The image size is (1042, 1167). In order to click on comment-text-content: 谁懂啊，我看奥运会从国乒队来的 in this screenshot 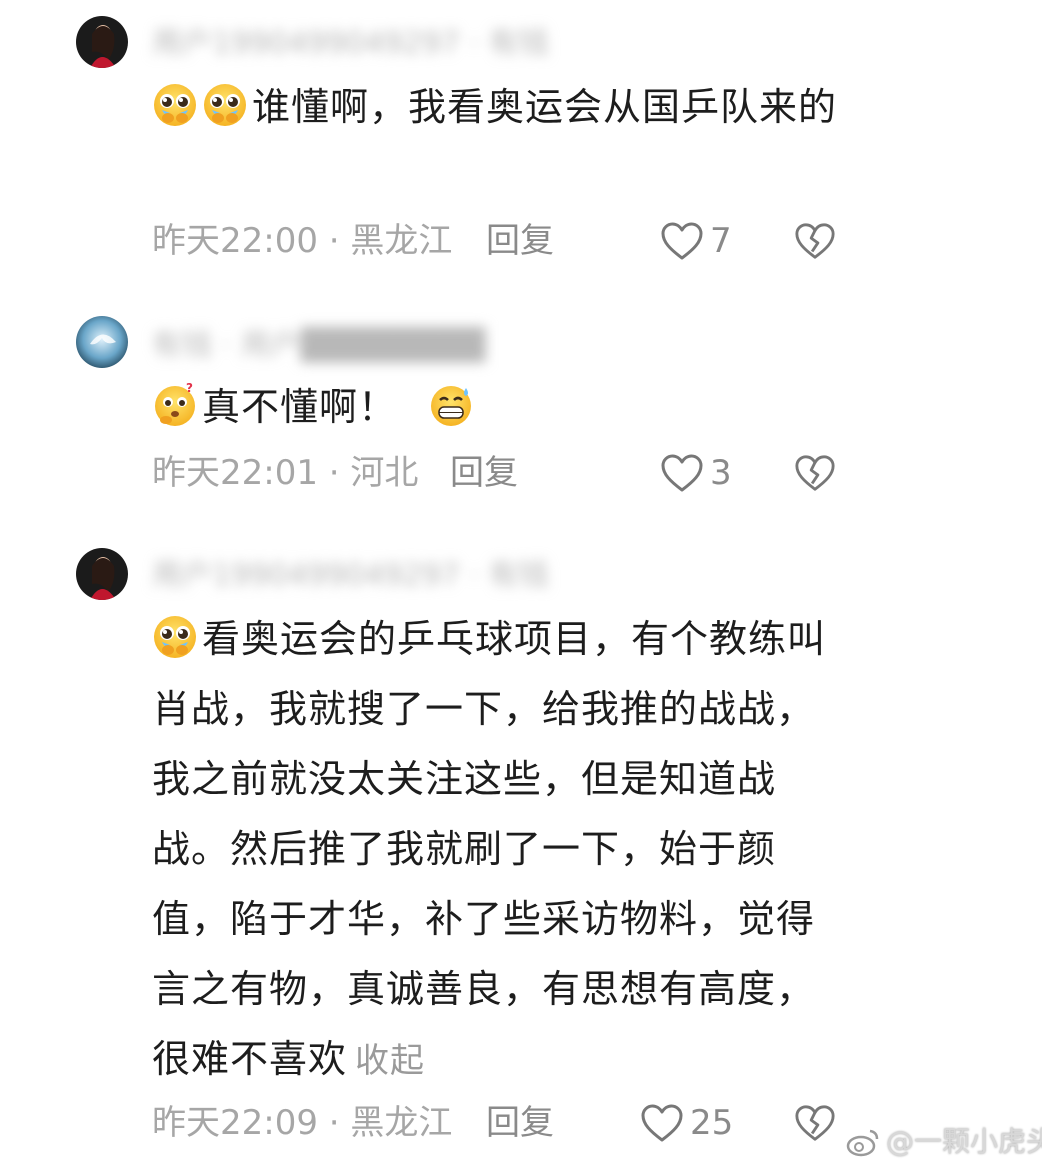, I will do `click(545, 107)`.